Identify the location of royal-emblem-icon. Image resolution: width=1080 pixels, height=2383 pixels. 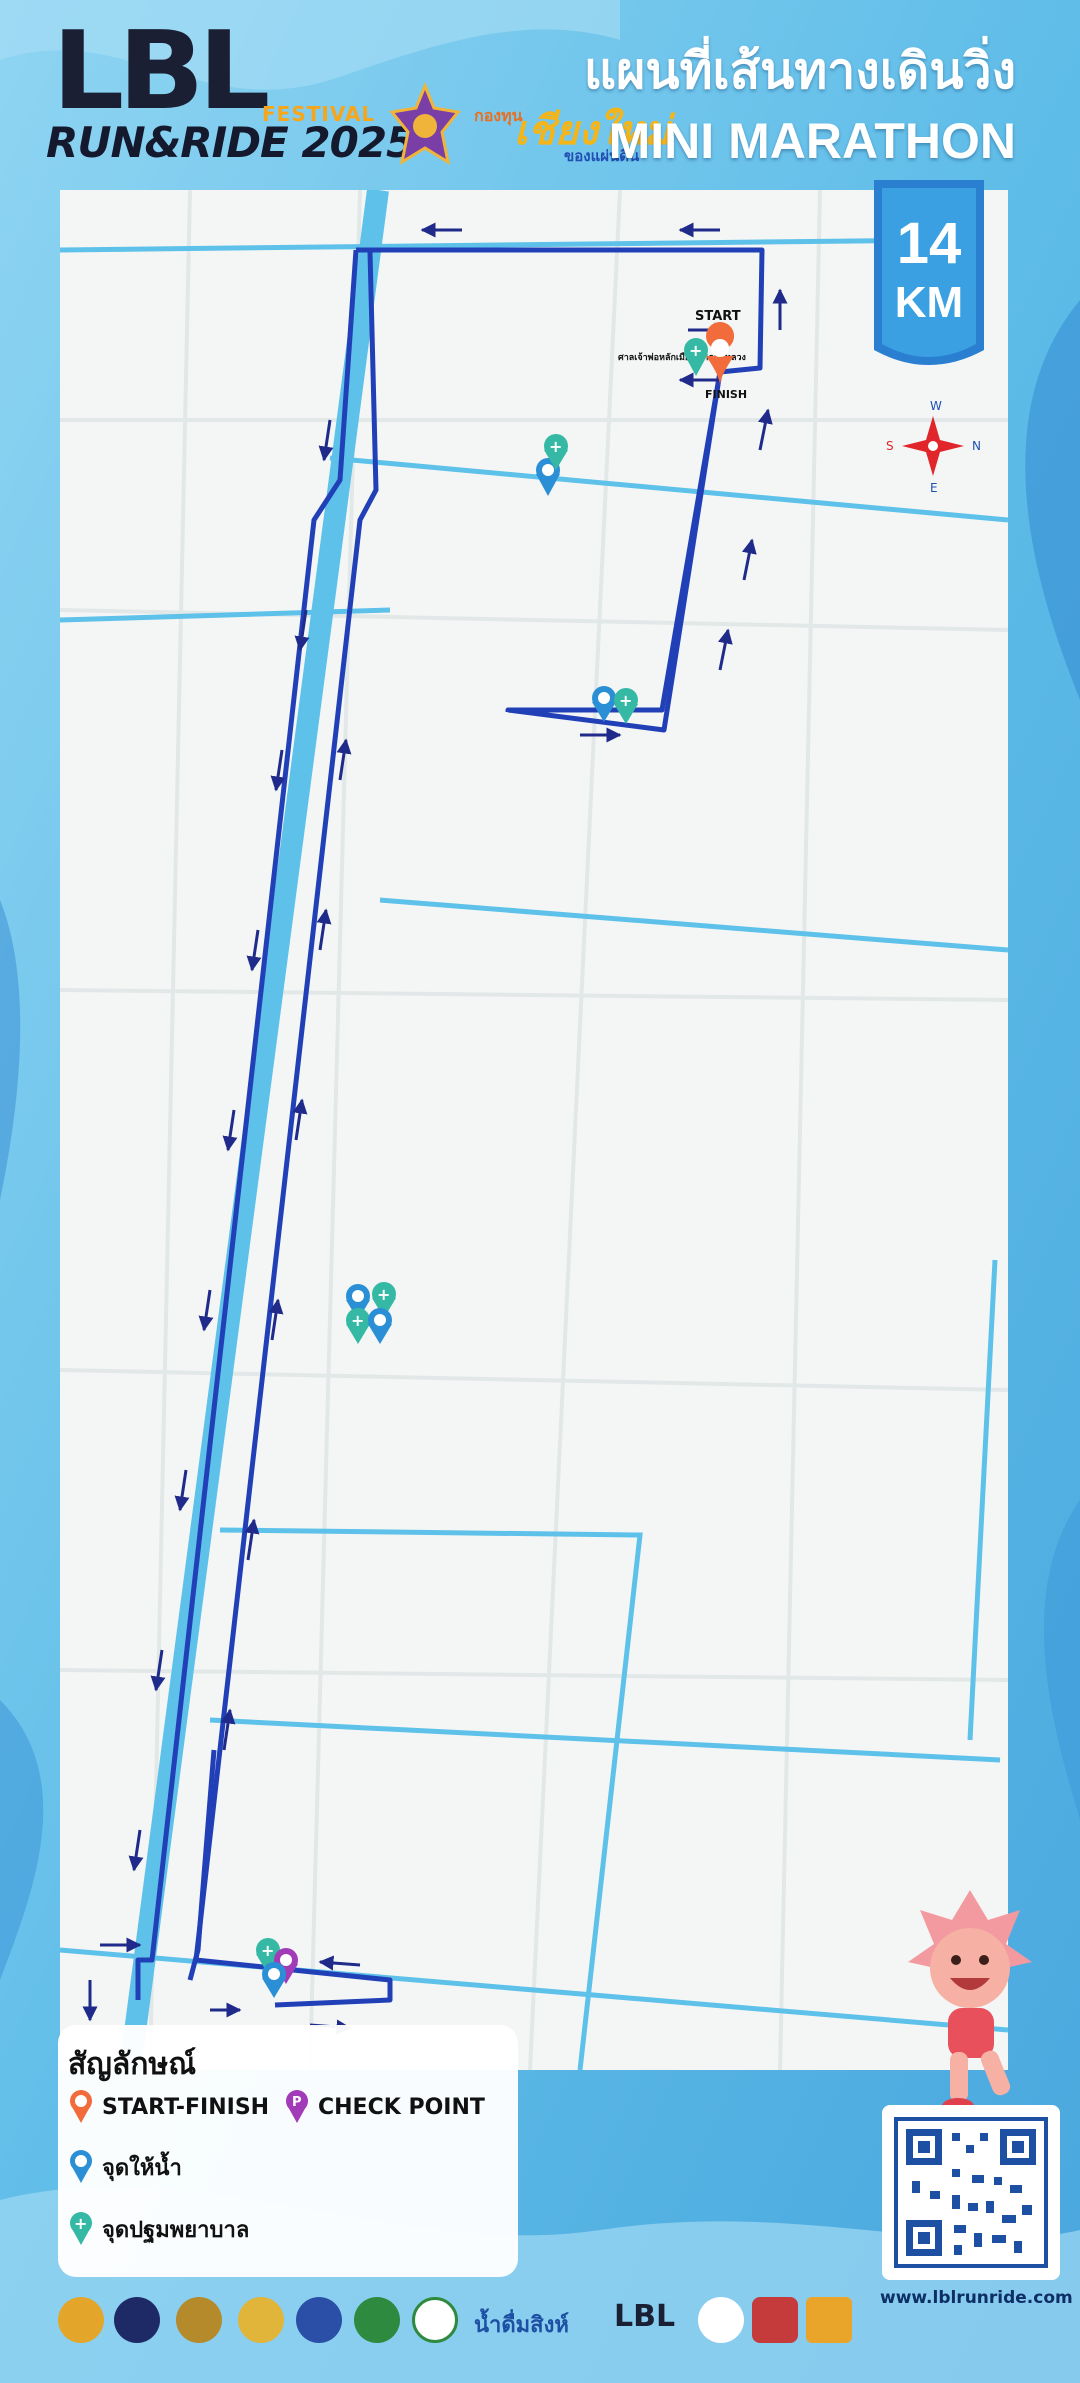
(425, 124).